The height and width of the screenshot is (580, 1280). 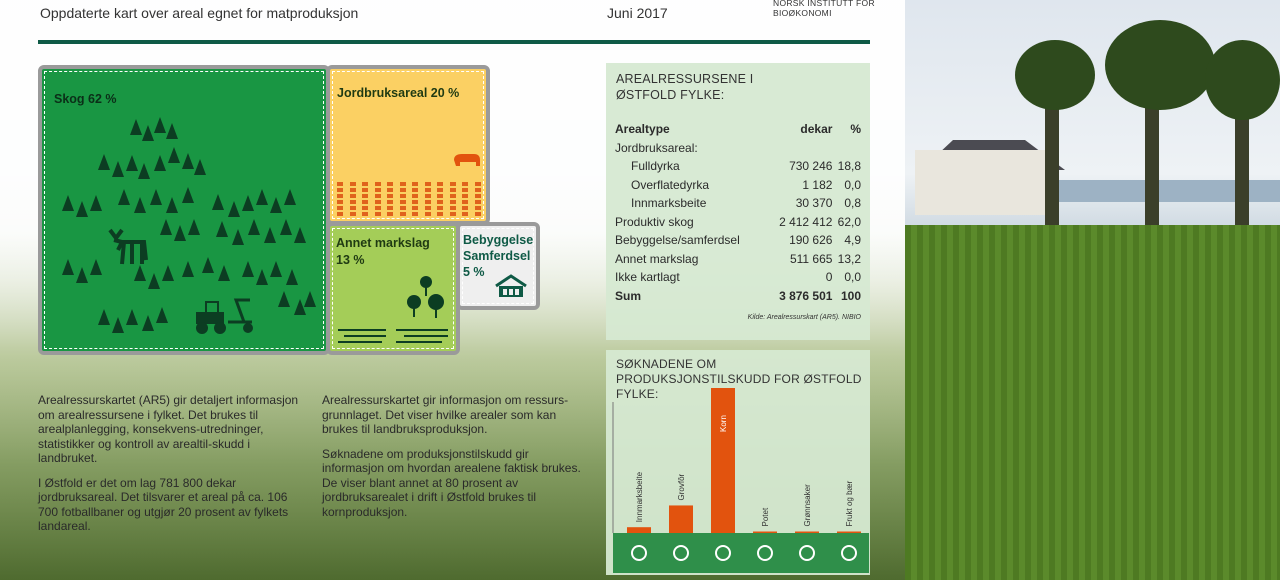 What do you see at coordinates (852, 184) in the screenshot?
I see `table-cell: 0,0` at bounding box center [852, 184].